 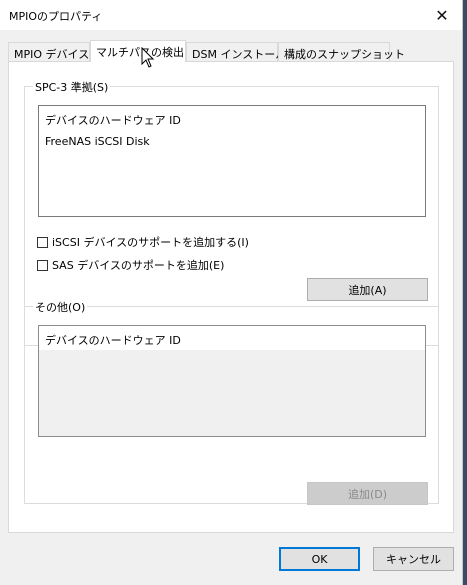 I want to click on close-button: ✕, so click(x=442, y=15).